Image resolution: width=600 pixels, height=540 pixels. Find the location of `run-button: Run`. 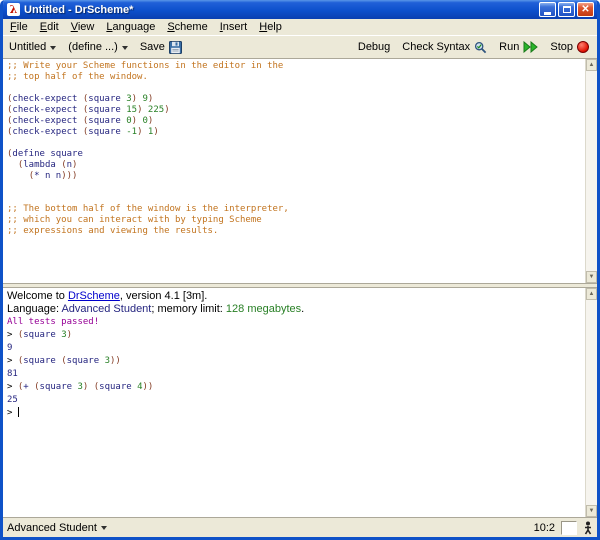

run-button: Run is located at coordinates (519, 47).